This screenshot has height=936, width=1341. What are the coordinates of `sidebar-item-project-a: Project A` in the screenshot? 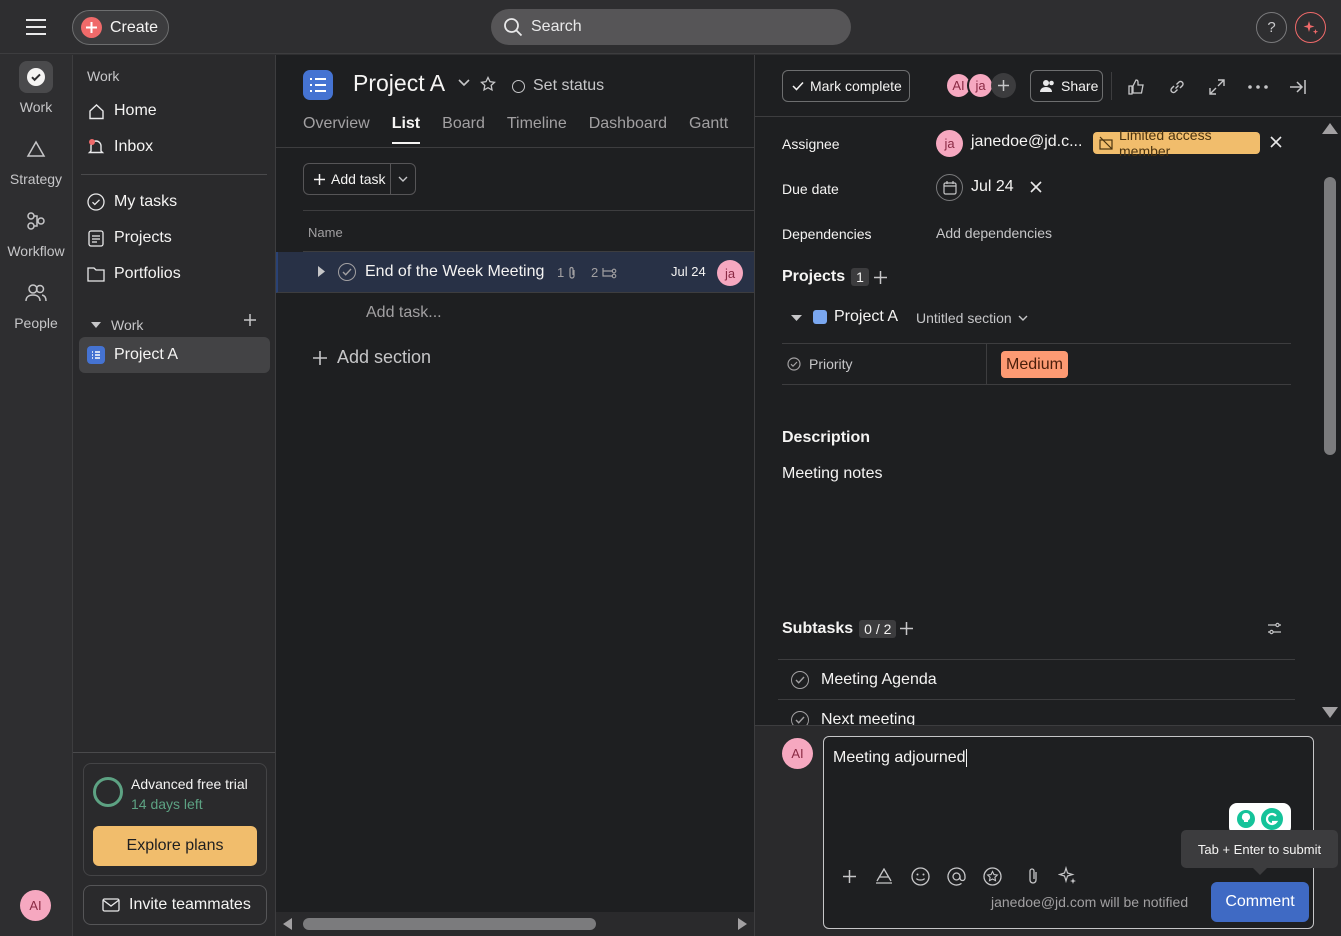 It's located at (177, 355).